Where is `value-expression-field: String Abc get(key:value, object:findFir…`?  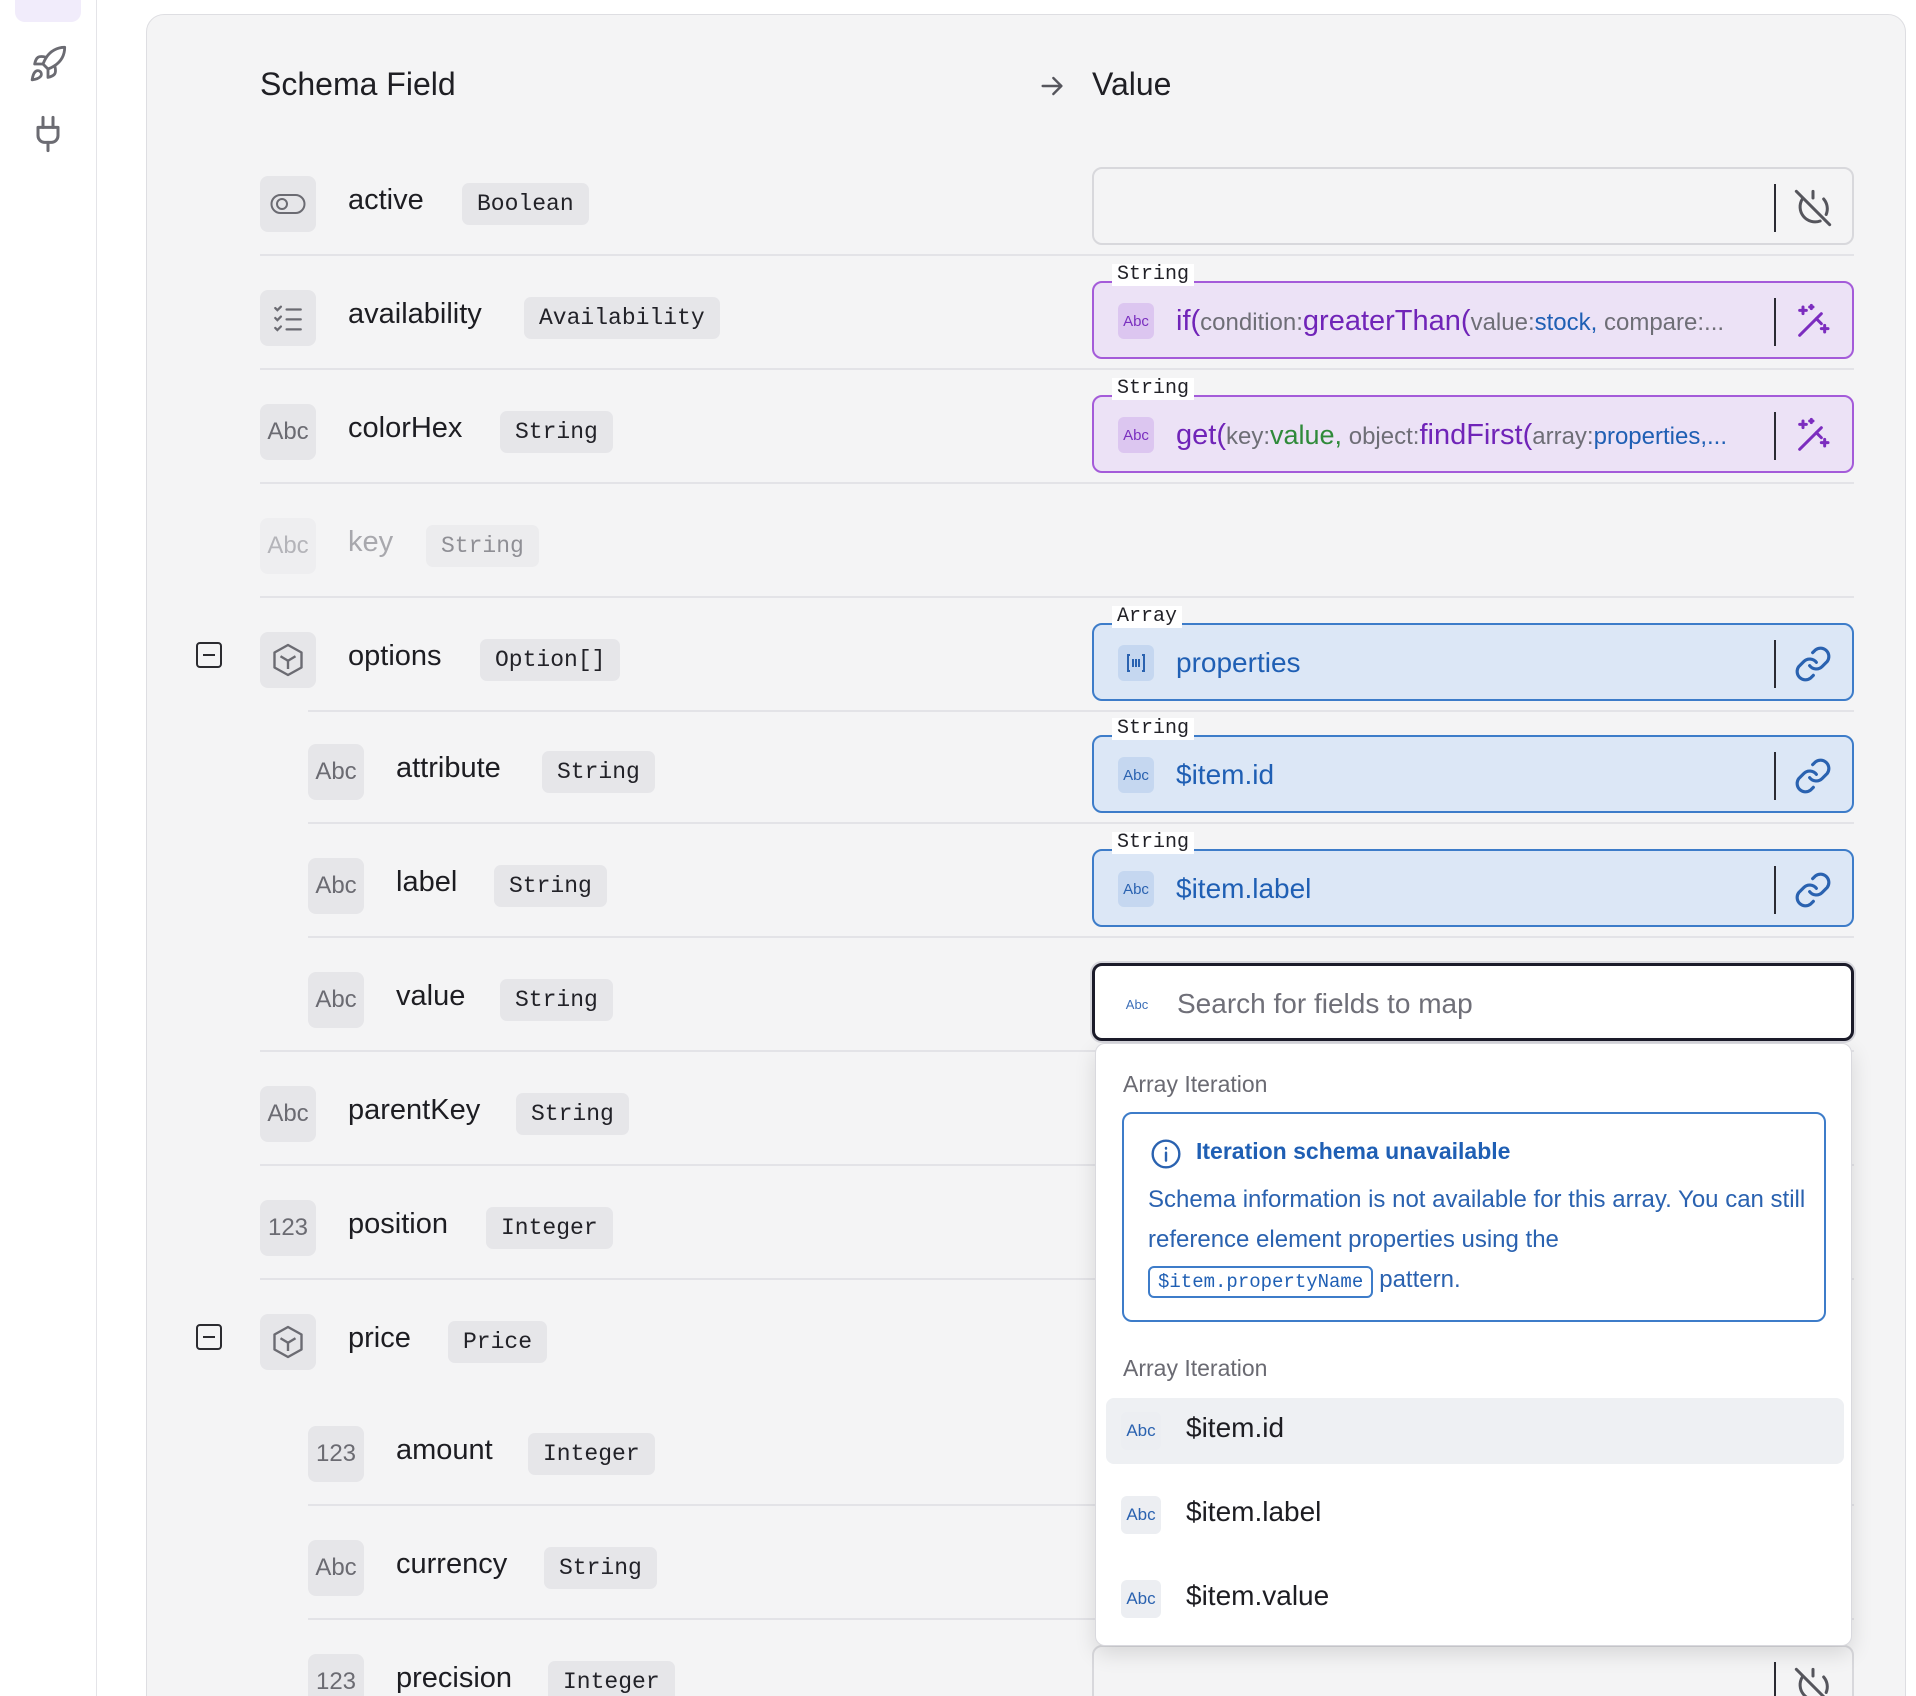 value-expression-field: String Abc get(key:value, object:findFir… is located at coordinates (1473, 425).